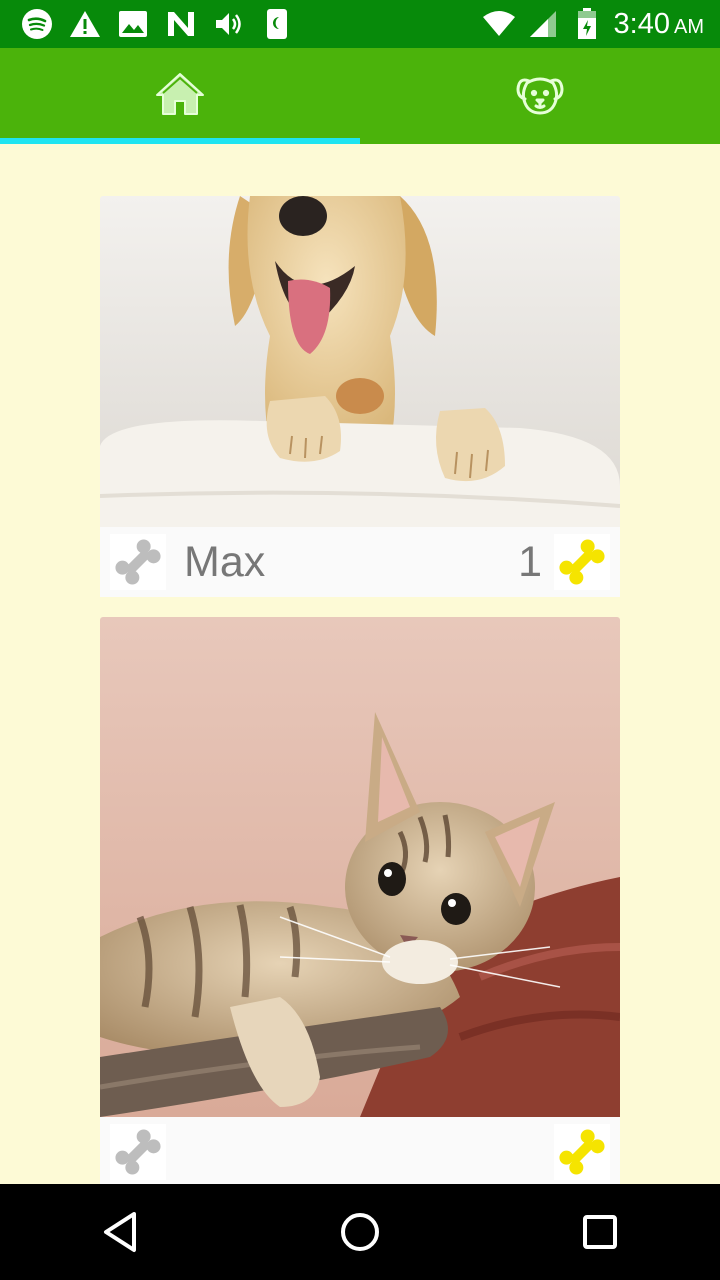 Image resolution: width=720 pixels, height=1280 pixels. Describe the element at coordinates (543, 24) in the screenshot. I see `signal-icon` at that location.